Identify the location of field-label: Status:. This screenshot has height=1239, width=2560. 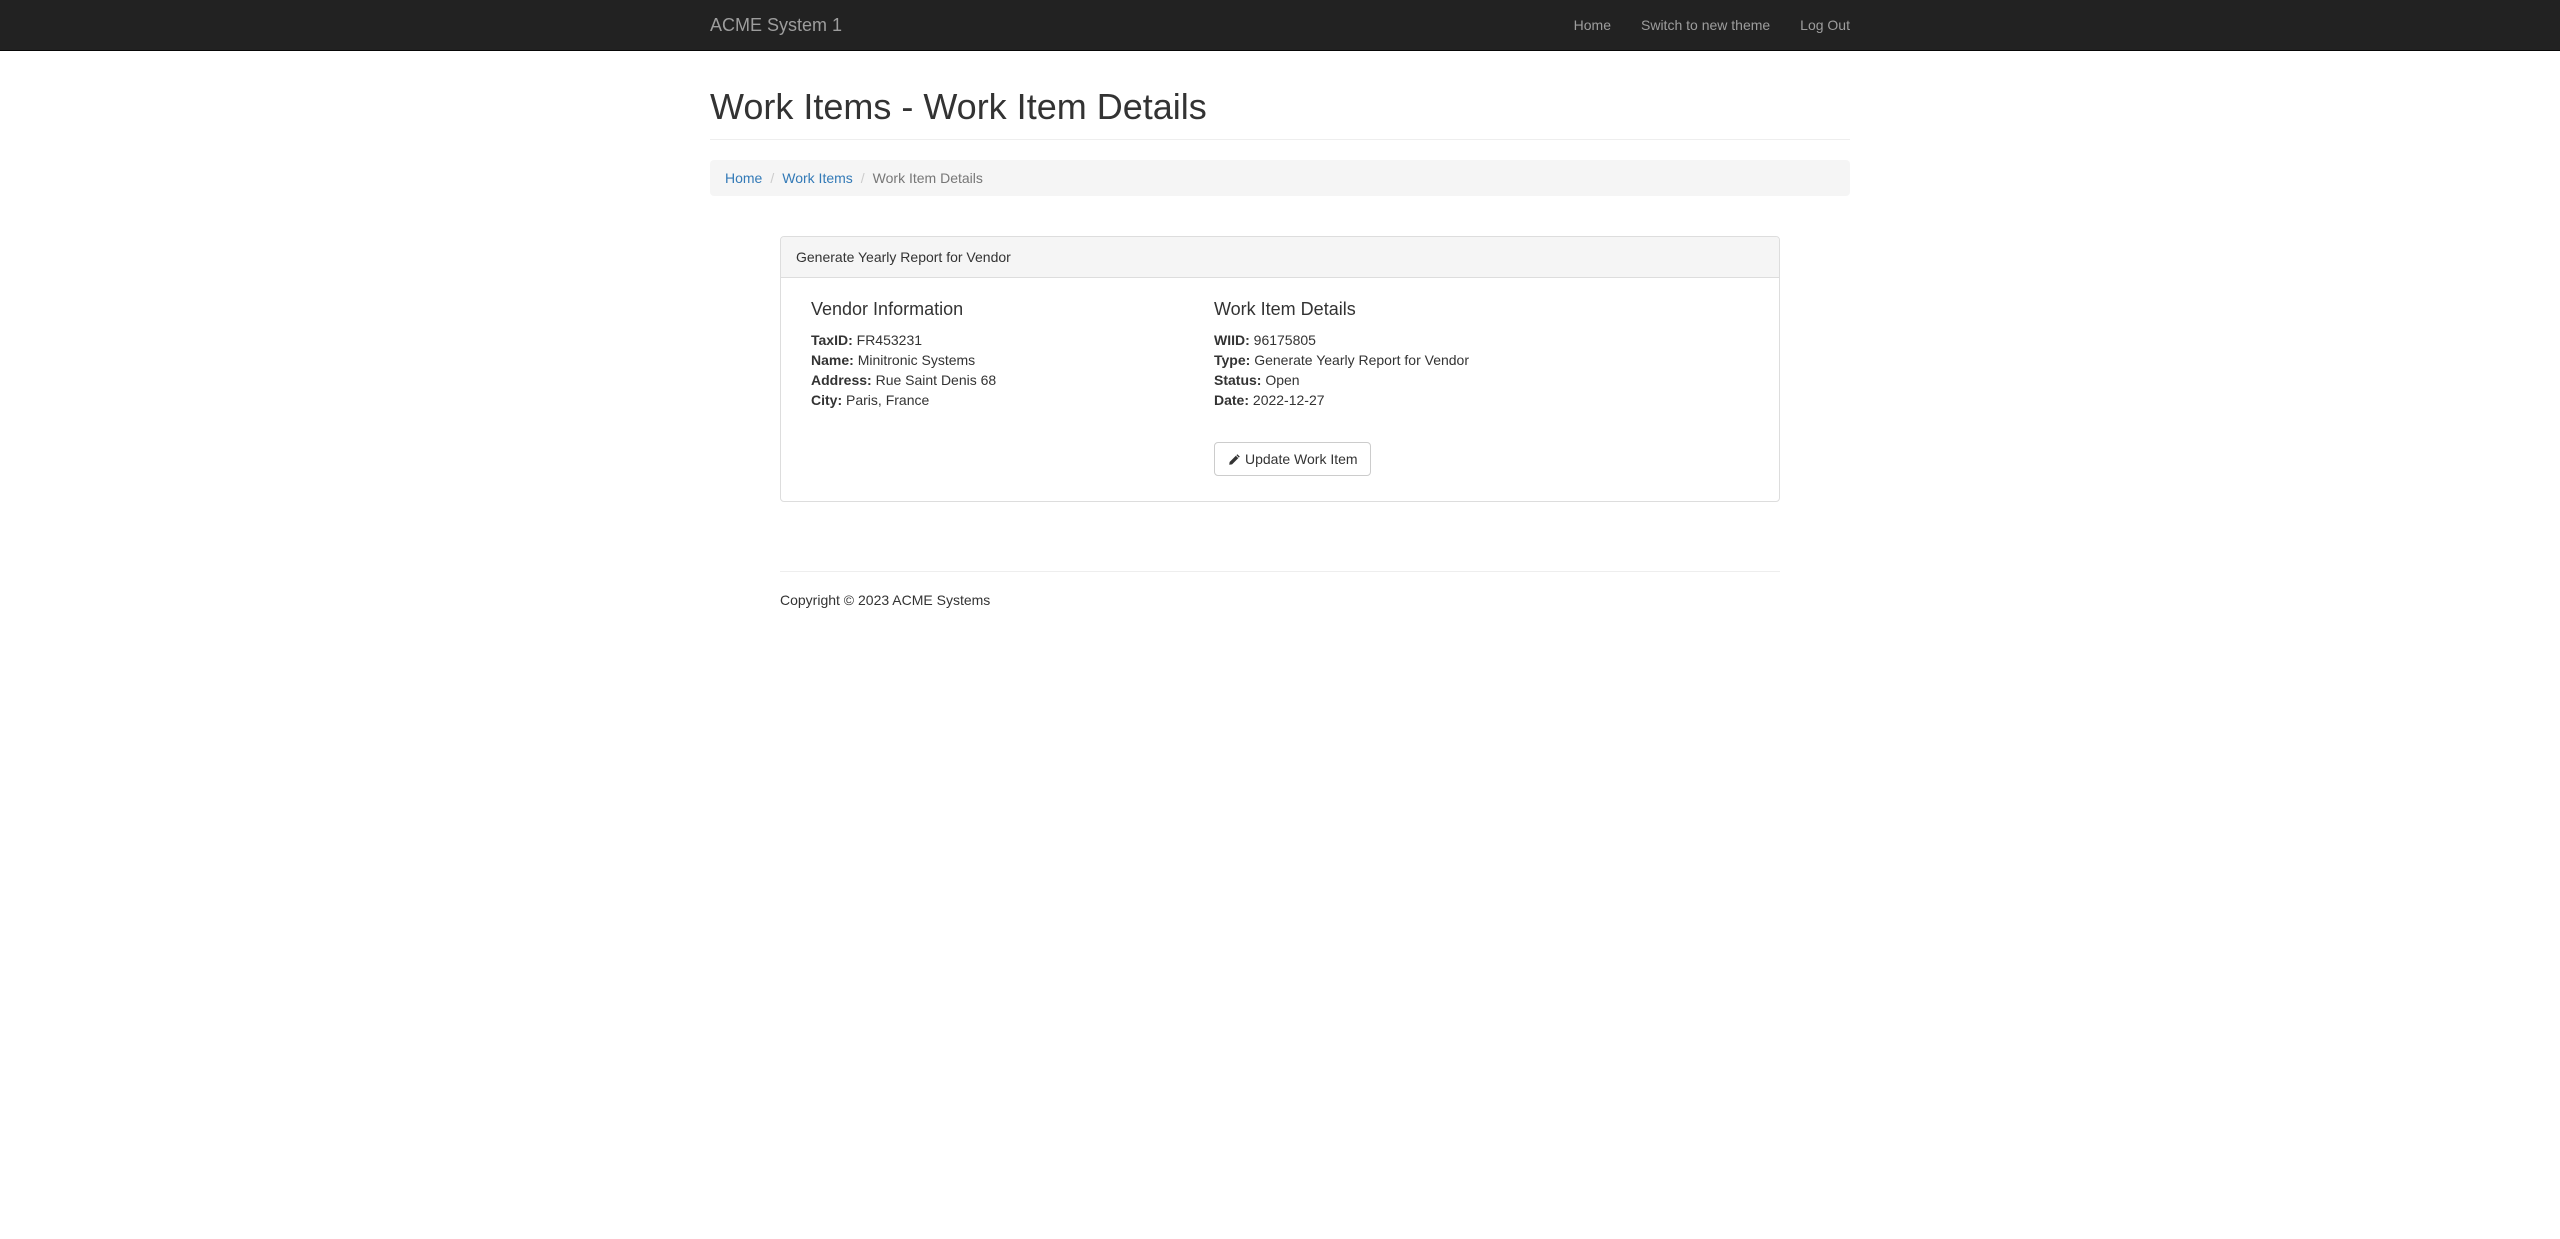
(1238, 380).